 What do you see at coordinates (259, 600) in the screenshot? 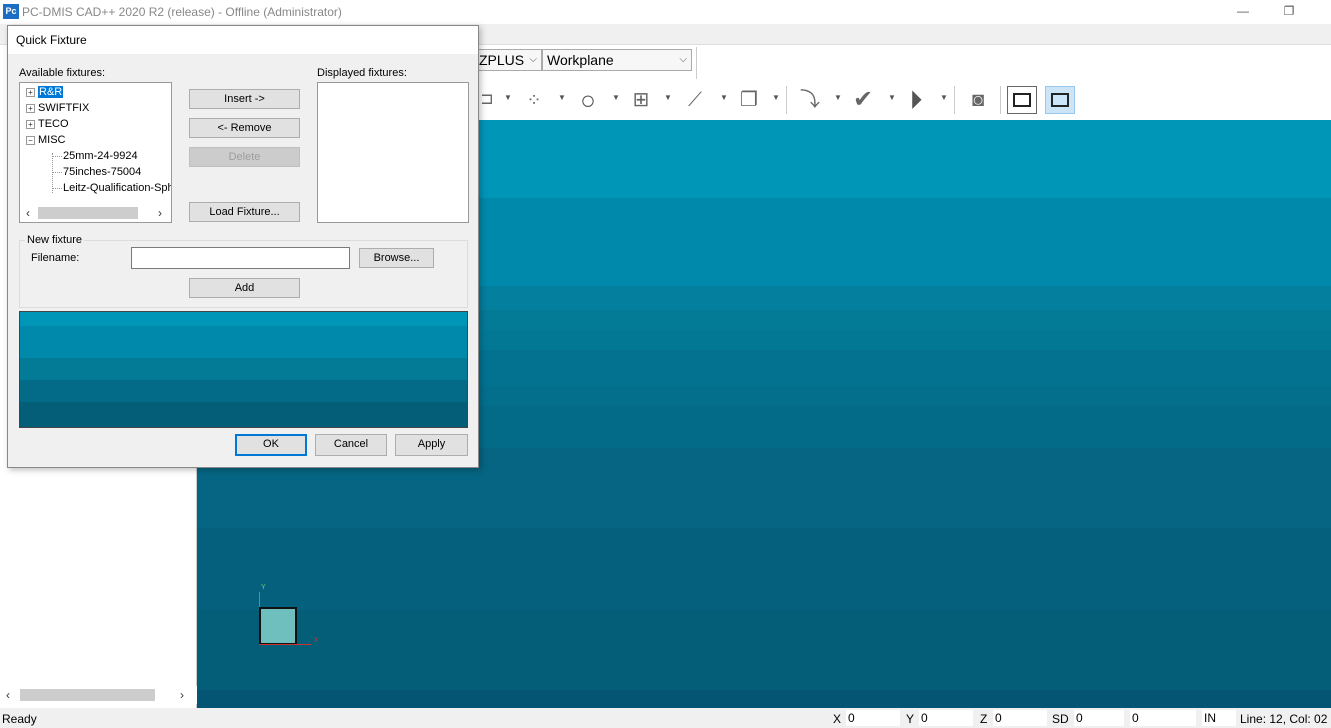
I see `y-axis-line` at bounding box center [259, 600].